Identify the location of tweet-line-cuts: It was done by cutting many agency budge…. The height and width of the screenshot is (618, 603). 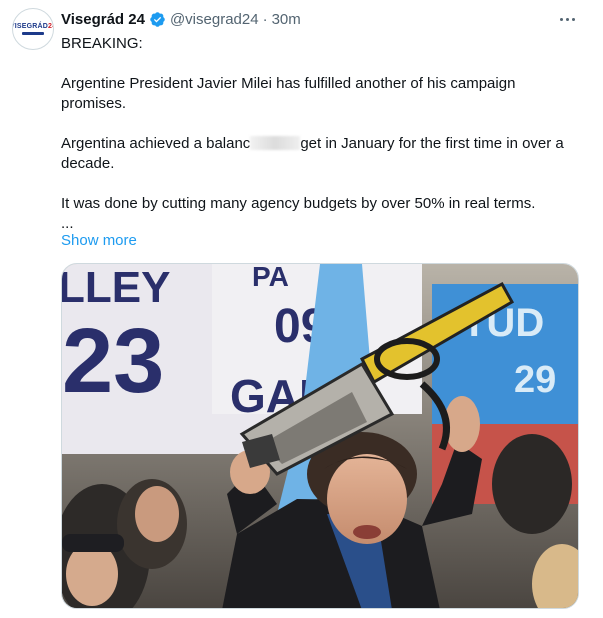
(298, 203).